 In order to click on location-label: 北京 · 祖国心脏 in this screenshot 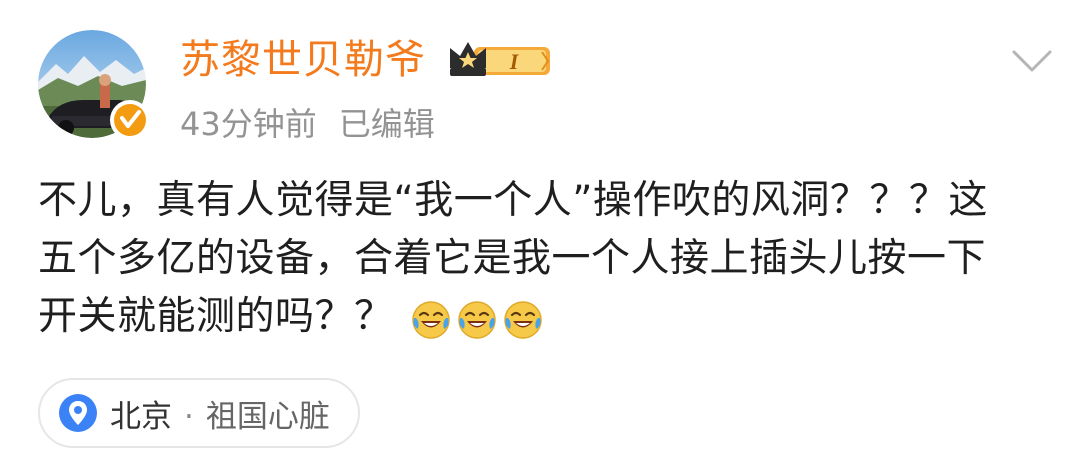, I will do `click(220, 413)`.